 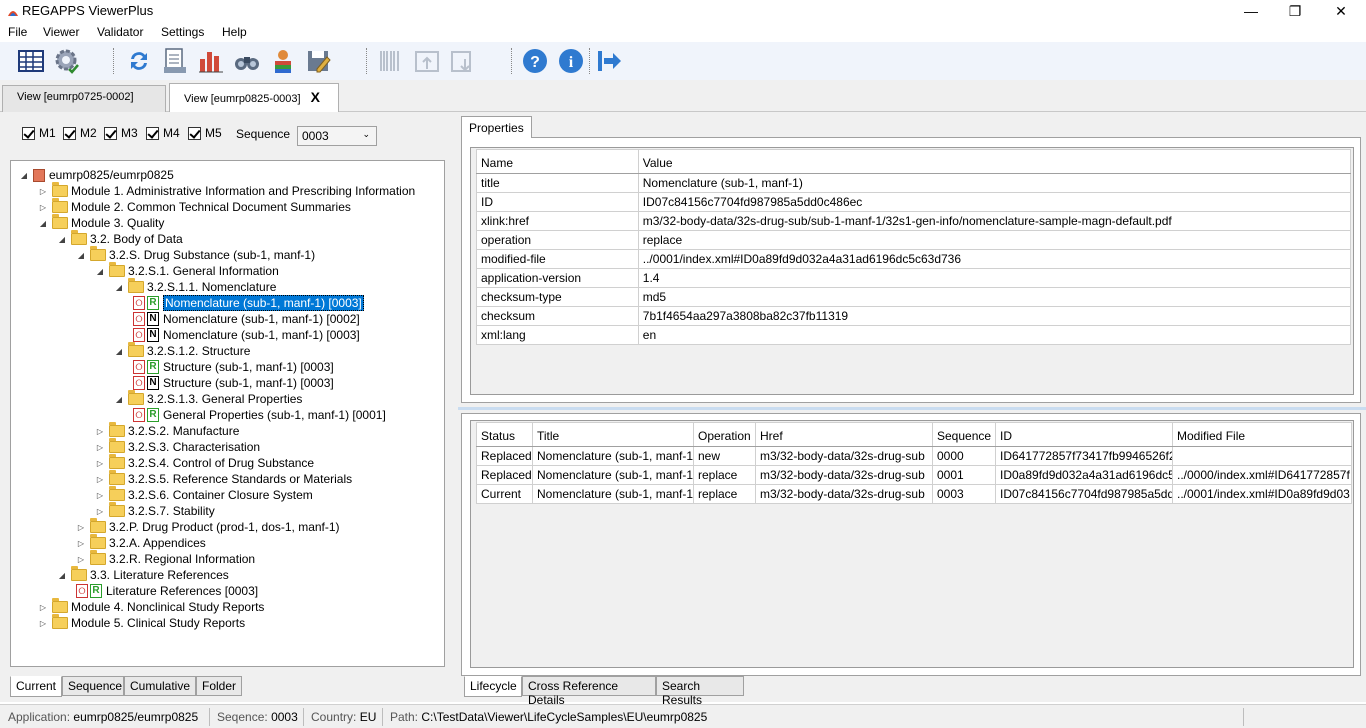 I want to click on lifecycle-cell-href: m3/32-body-data/32s-drug-sub, so click(x=844, y=494).